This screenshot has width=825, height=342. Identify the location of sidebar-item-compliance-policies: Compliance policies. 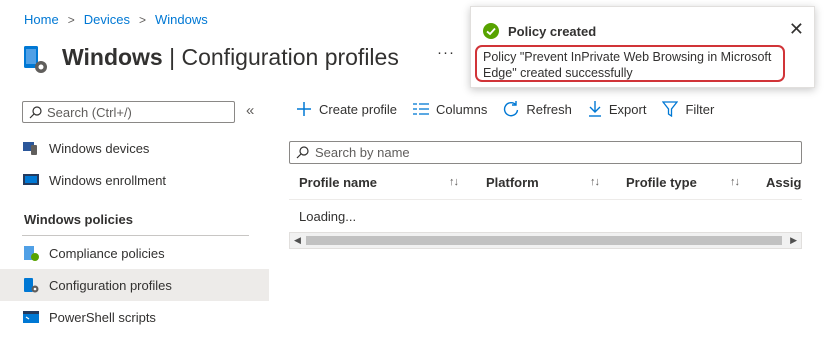
(134, 253).